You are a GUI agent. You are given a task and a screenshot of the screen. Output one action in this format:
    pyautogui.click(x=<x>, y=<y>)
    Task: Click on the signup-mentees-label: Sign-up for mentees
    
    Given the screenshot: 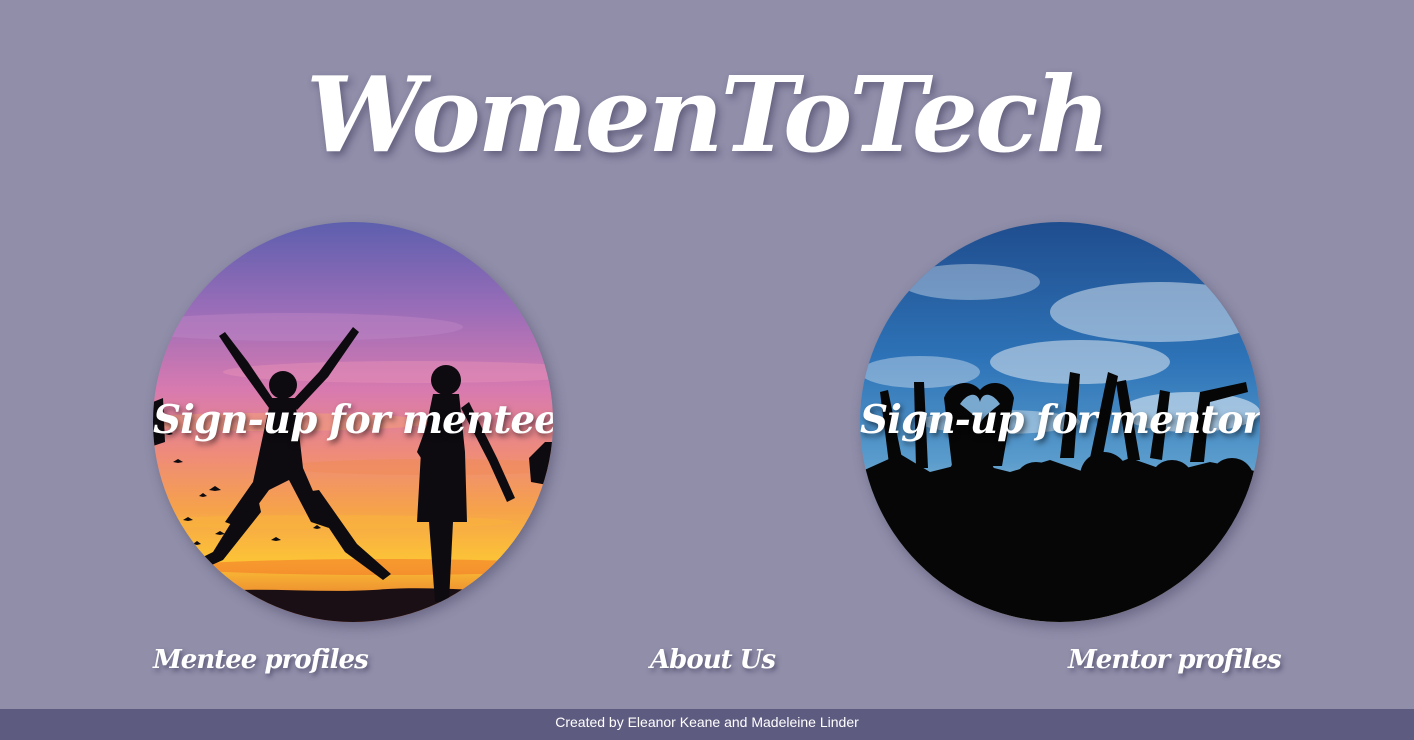 What is the action you would take?
    pyautogui.click(x=353, y=420)
    